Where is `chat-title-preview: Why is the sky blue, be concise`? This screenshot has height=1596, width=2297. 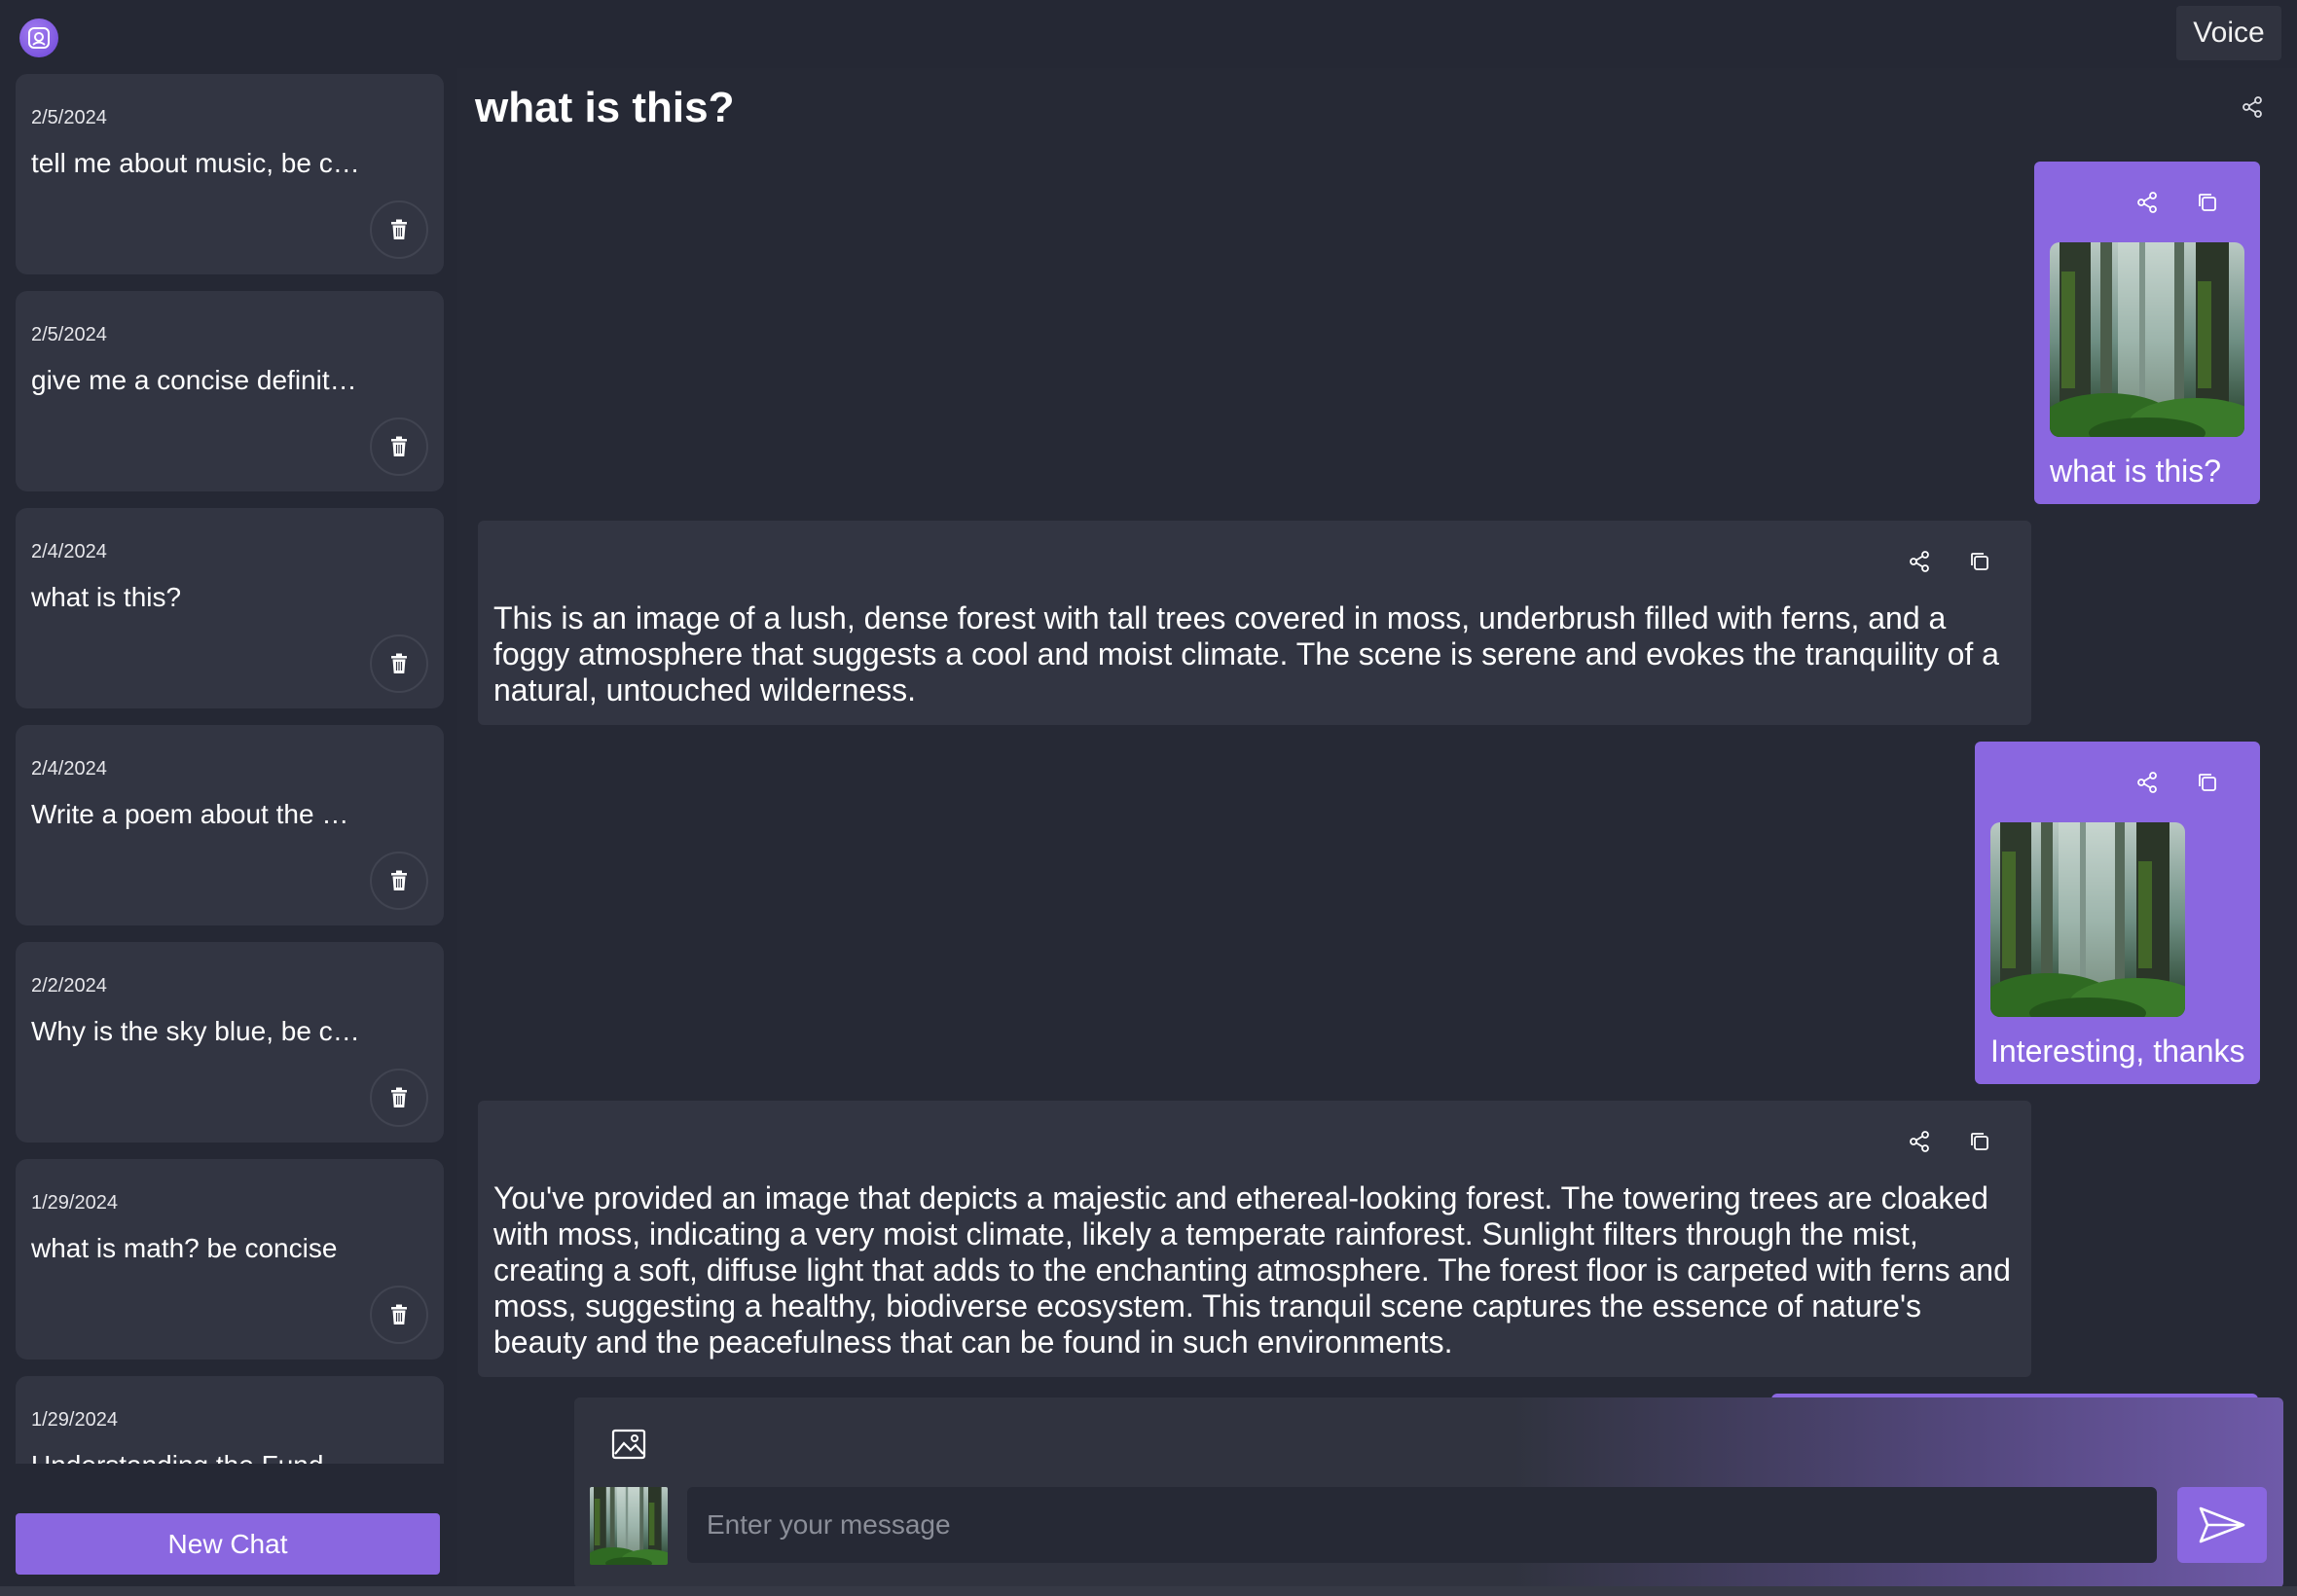 chat-title-preview: Why is the sky blue, be concise is located at coordinates (196, 1031).